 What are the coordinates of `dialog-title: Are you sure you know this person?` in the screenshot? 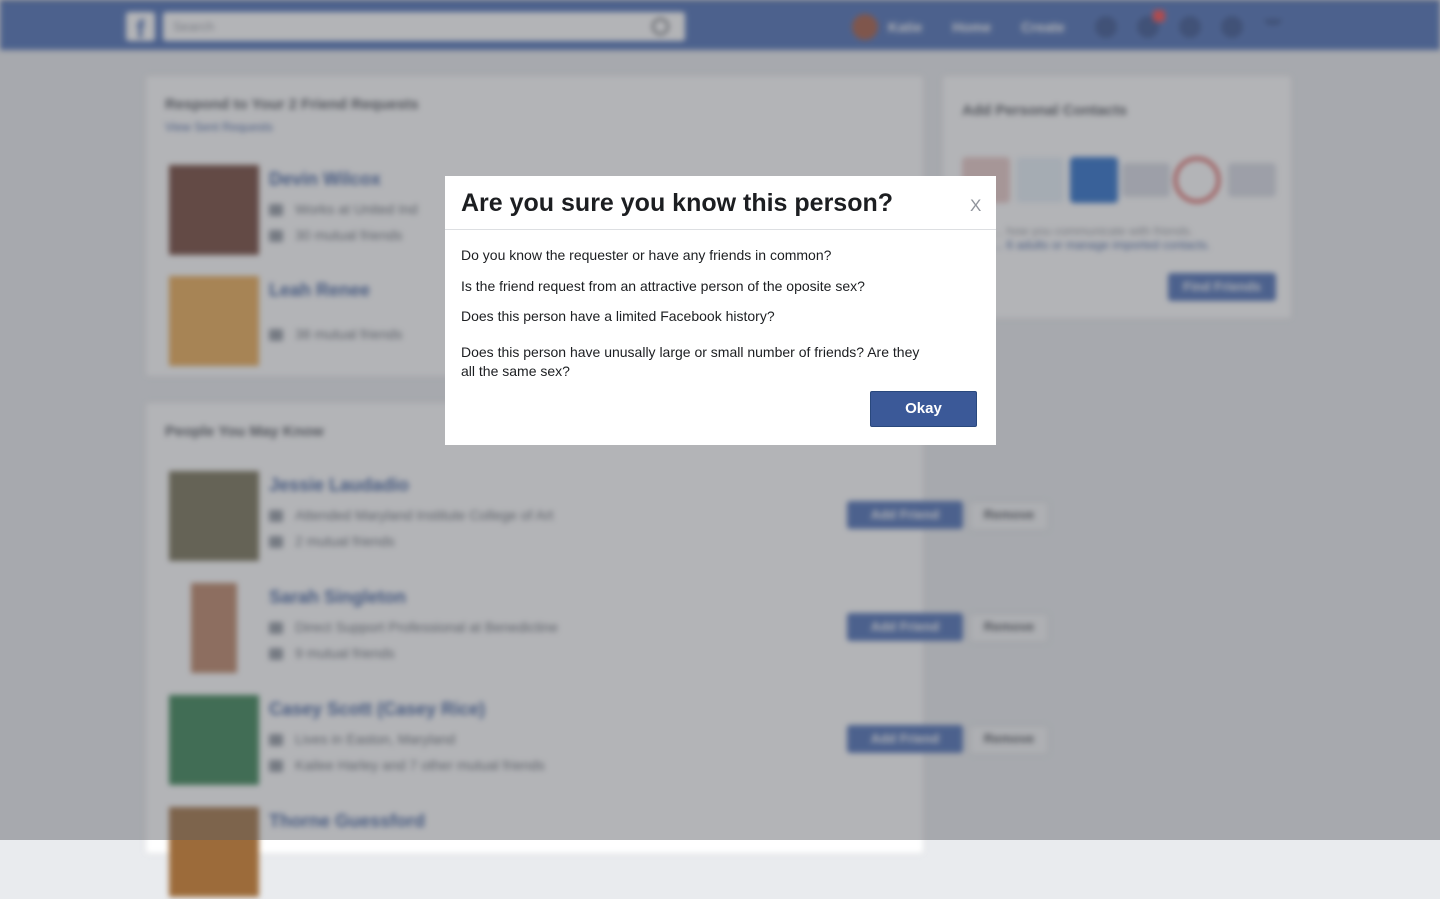 It's located at (677, 203).